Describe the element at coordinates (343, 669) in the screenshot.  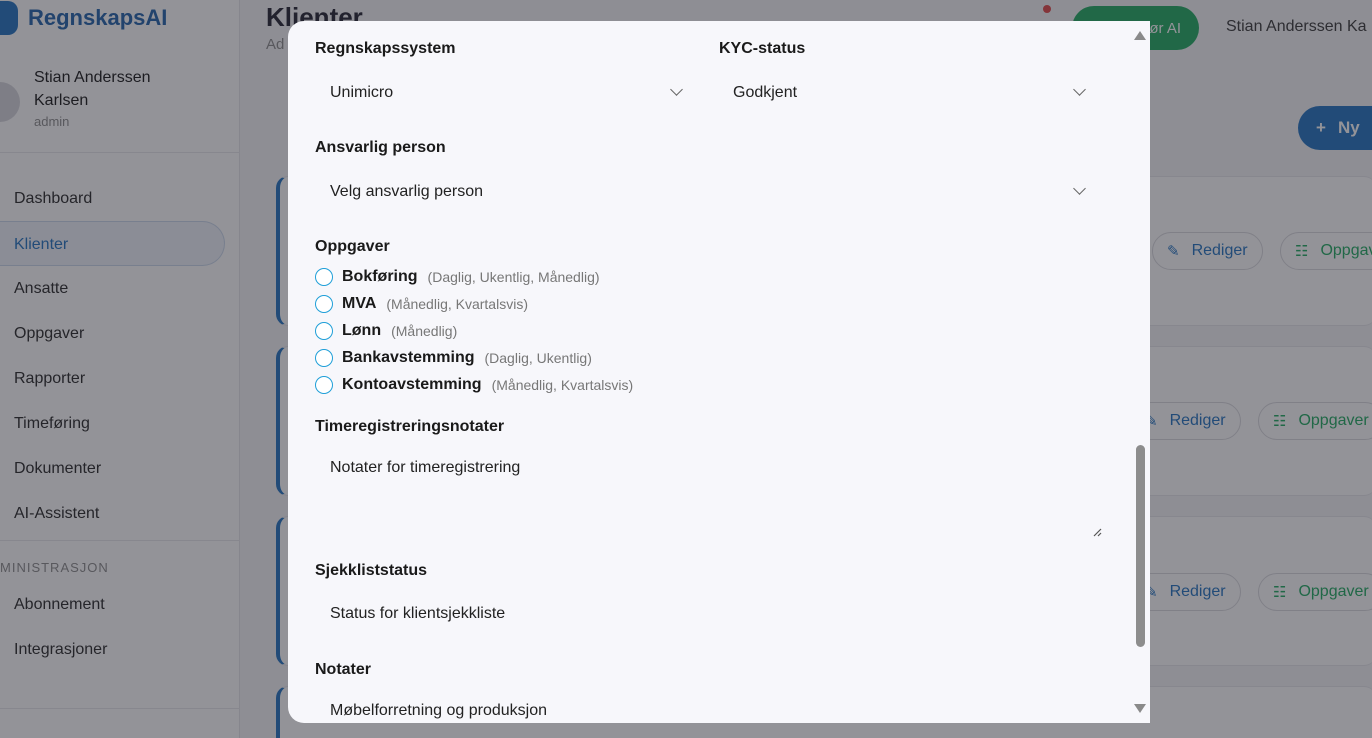
I see `notes-label: Notater` at that location.